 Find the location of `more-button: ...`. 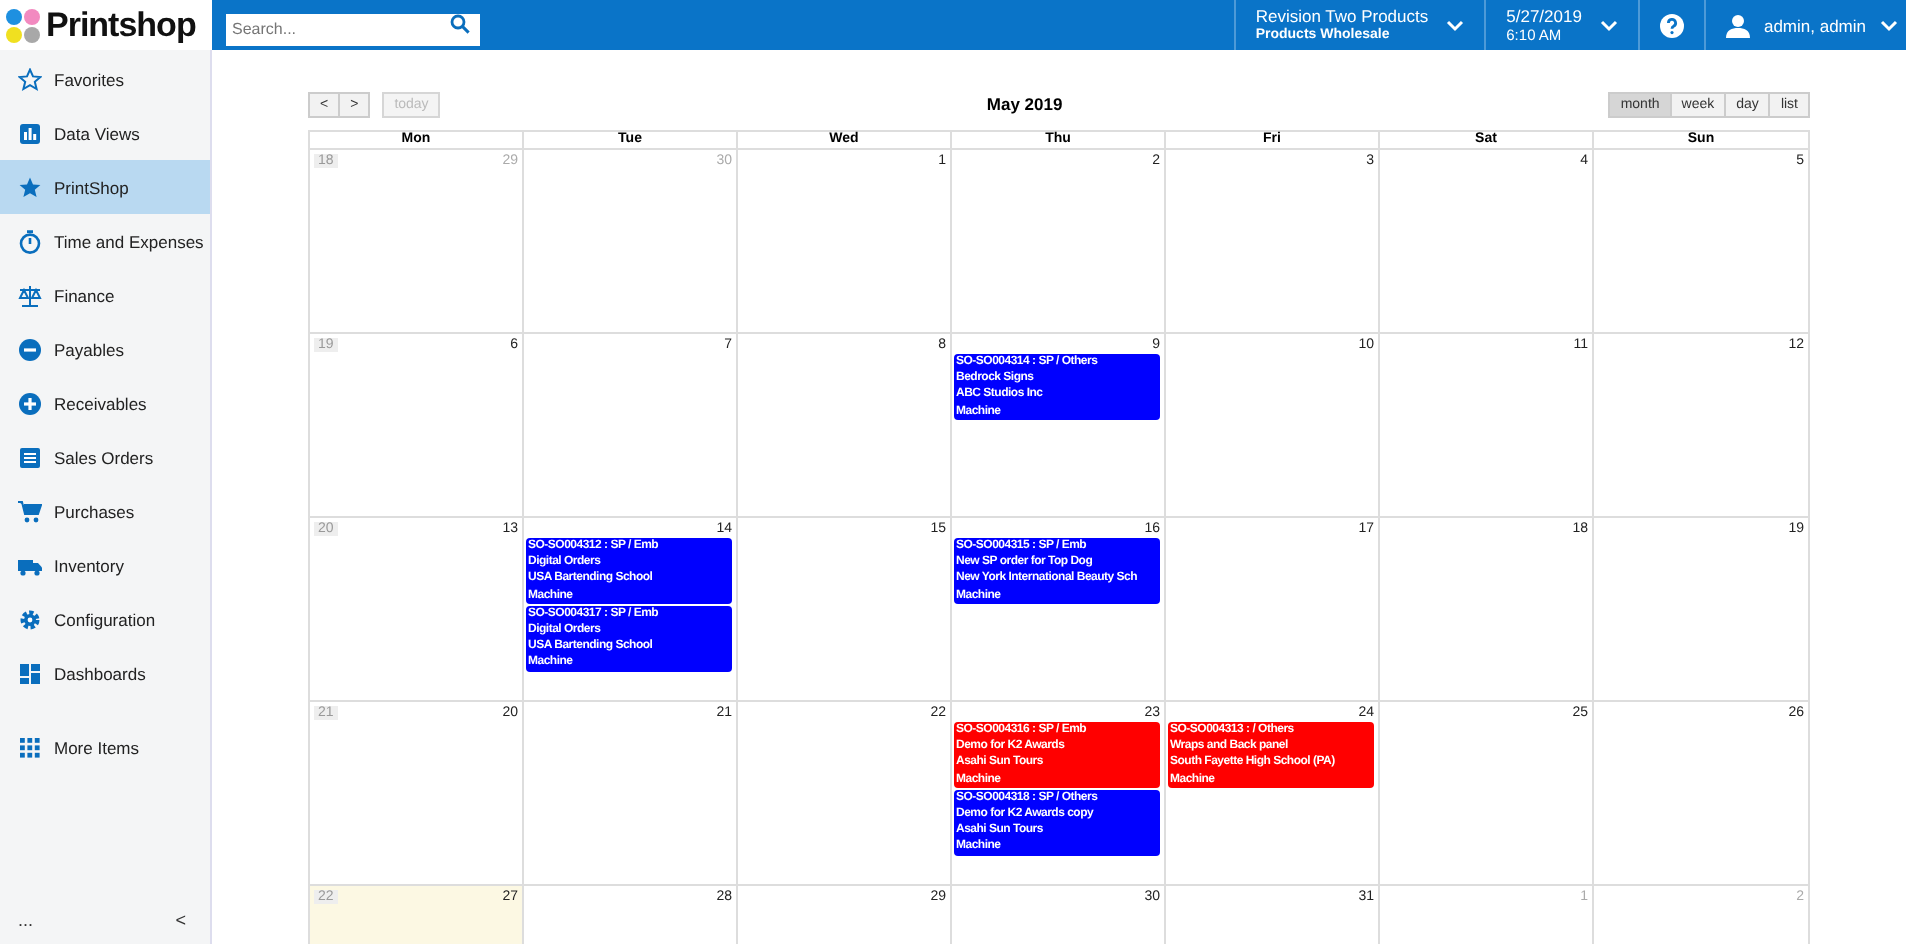

more-button: ... is located at coordinates (26, 920).